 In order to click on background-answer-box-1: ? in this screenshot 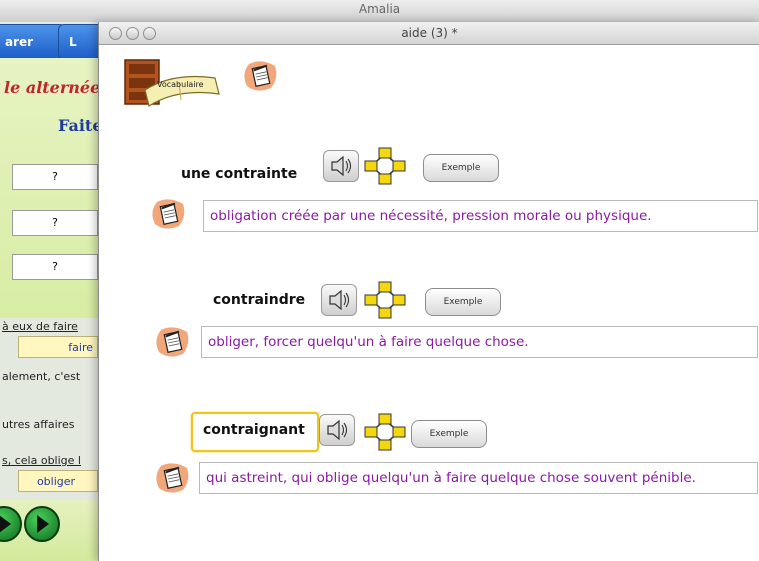, I will do `click(55, 177)`.